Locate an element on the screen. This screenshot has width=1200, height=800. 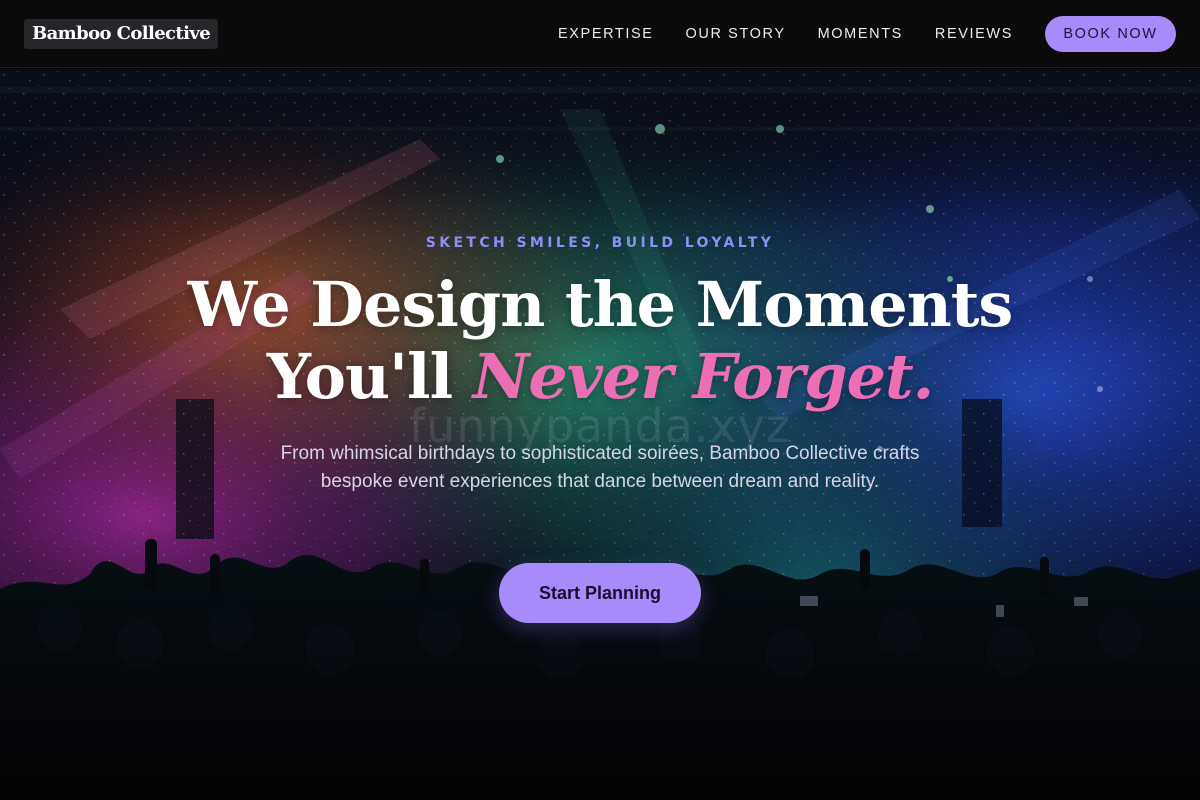
headline-line-2-plain: You'll is located at coordinates (359, 376).